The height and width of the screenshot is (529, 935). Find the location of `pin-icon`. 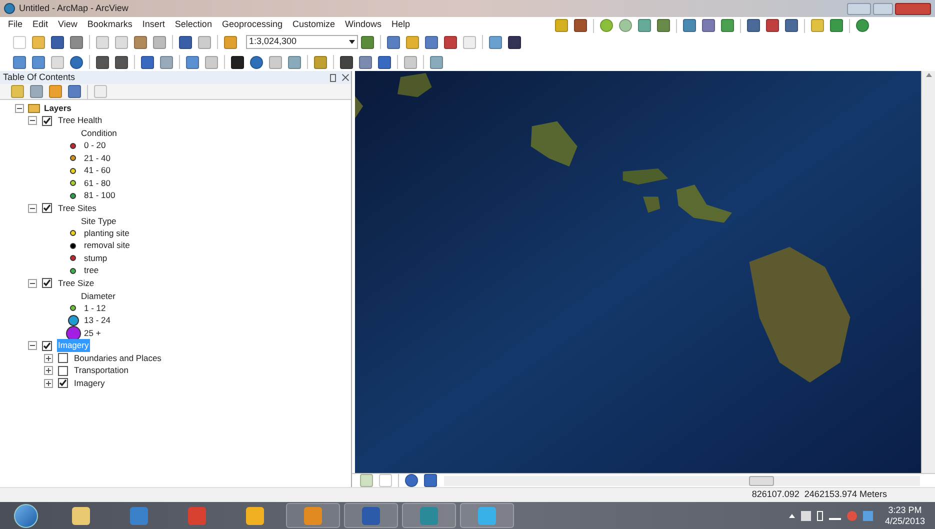

pin-icon is located at coordinates (333, 78).